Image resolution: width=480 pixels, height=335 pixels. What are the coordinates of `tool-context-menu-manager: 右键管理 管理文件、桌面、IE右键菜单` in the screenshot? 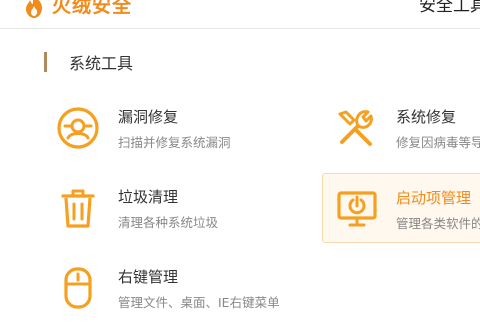 It's located at (194, 289).